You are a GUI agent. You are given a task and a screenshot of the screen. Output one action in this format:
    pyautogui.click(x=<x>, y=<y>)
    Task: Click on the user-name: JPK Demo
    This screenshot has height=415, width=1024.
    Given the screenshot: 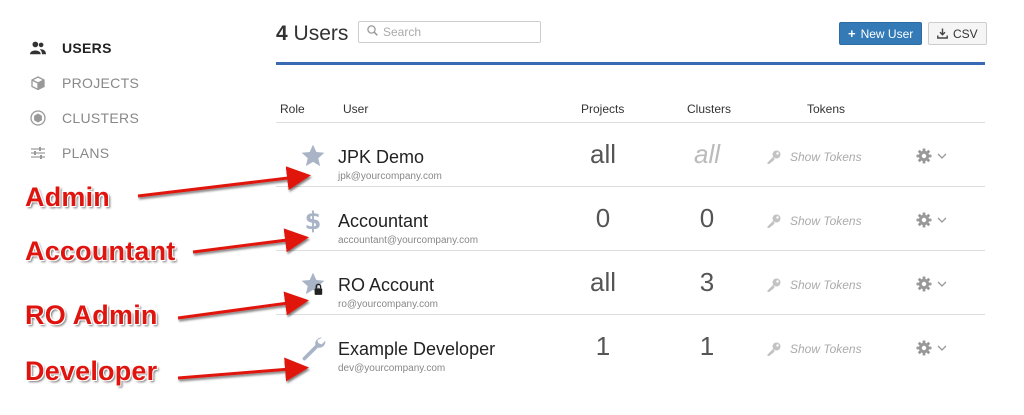 What is the action you would take?
    pyautogui.click(x=381, y=157)
    